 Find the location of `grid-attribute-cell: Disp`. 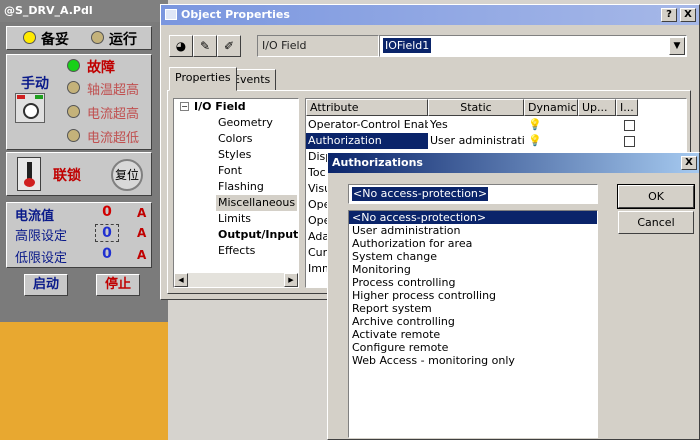

grid-attribute-cell: Disp is located at coordinates (318, 157).